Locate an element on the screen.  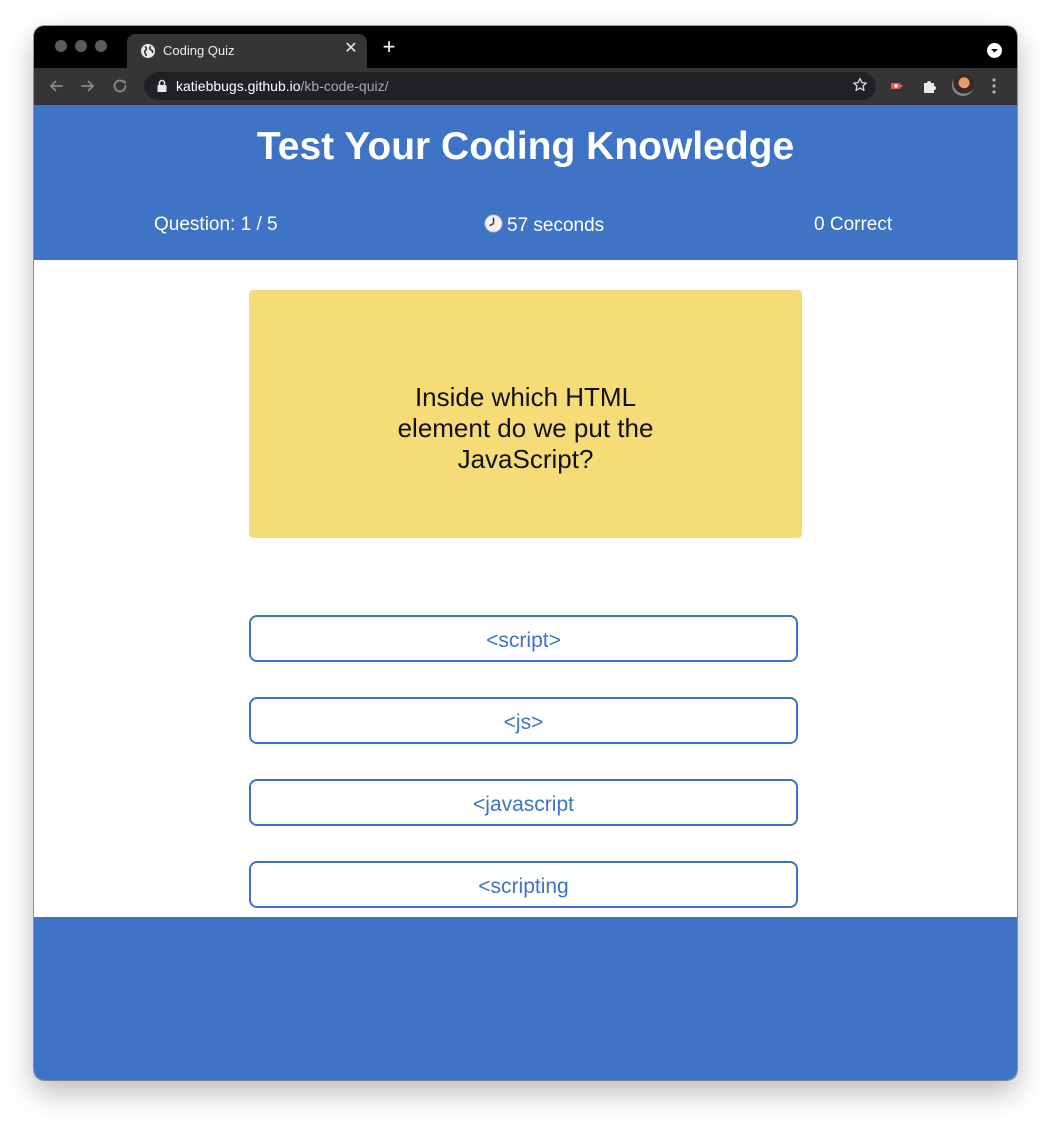
forward-arrow-icon is located at coordinates (88, 86).